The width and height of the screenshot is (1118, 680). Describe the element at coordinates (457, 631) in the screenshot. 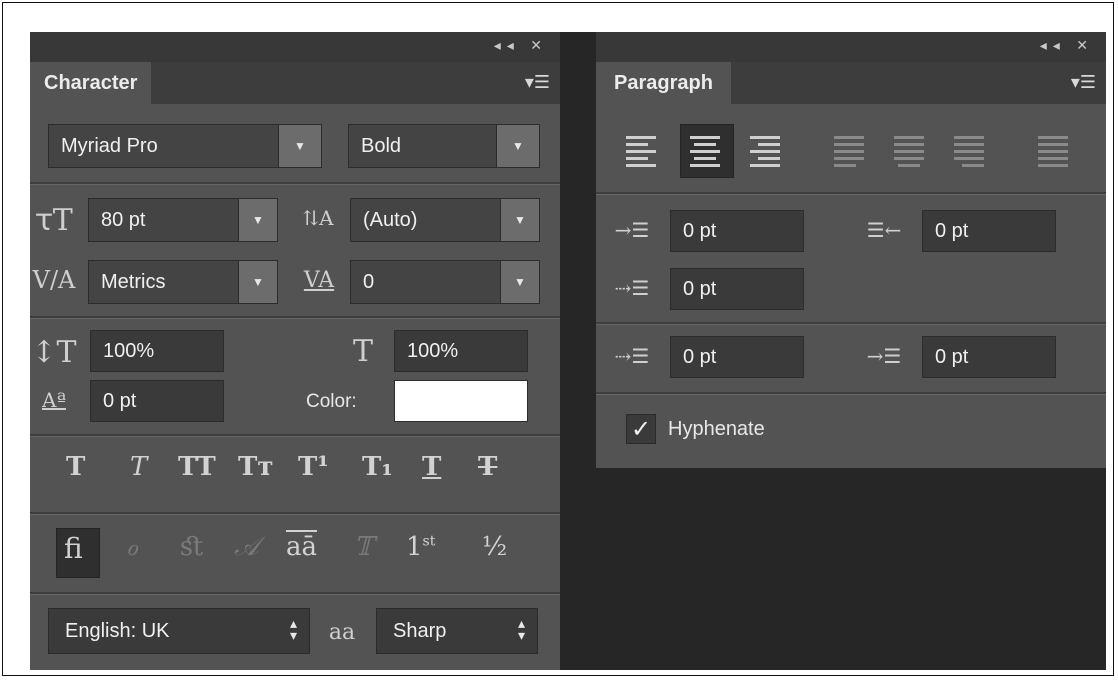

I see `antialias-select: Sharp ▴ ▾` at that location.